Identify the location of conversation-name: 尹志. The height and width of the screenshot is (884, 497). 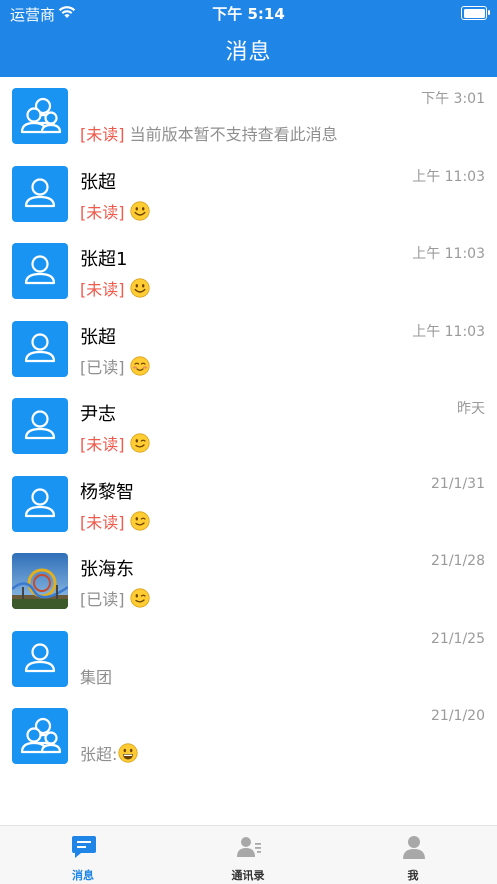
(98, 414).